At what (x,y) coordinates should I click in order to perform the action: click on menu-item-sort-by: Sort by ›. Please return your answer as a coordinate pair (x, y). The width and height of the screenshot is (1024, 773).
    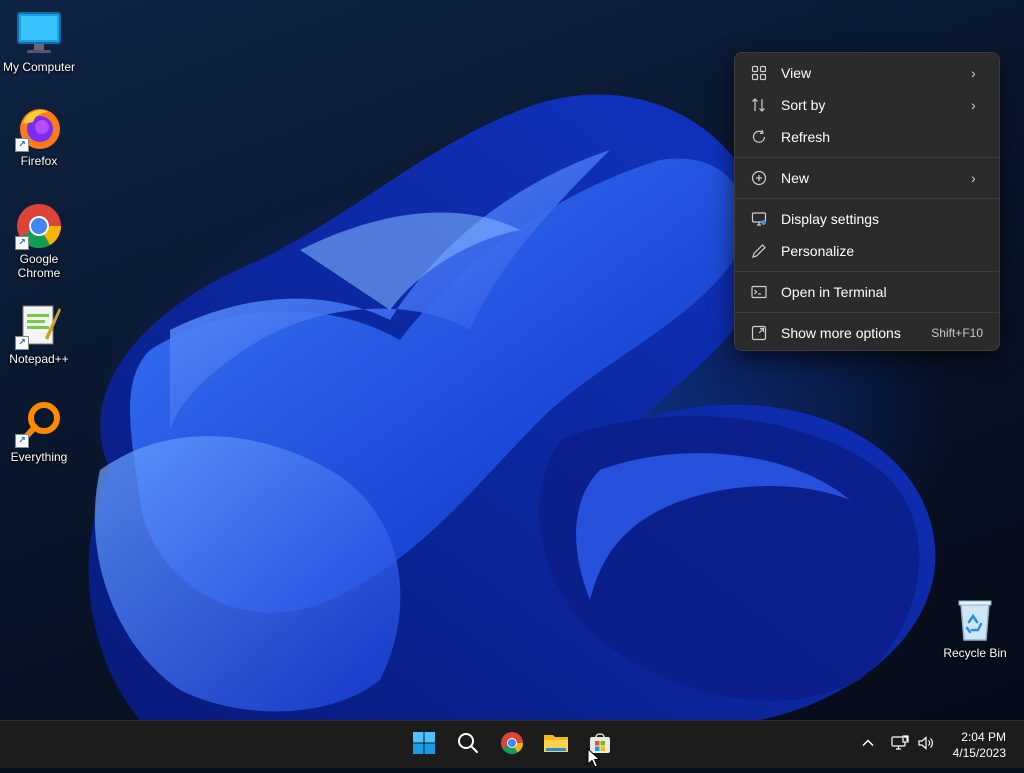
    Looking at the image, I should click on (867, 105).